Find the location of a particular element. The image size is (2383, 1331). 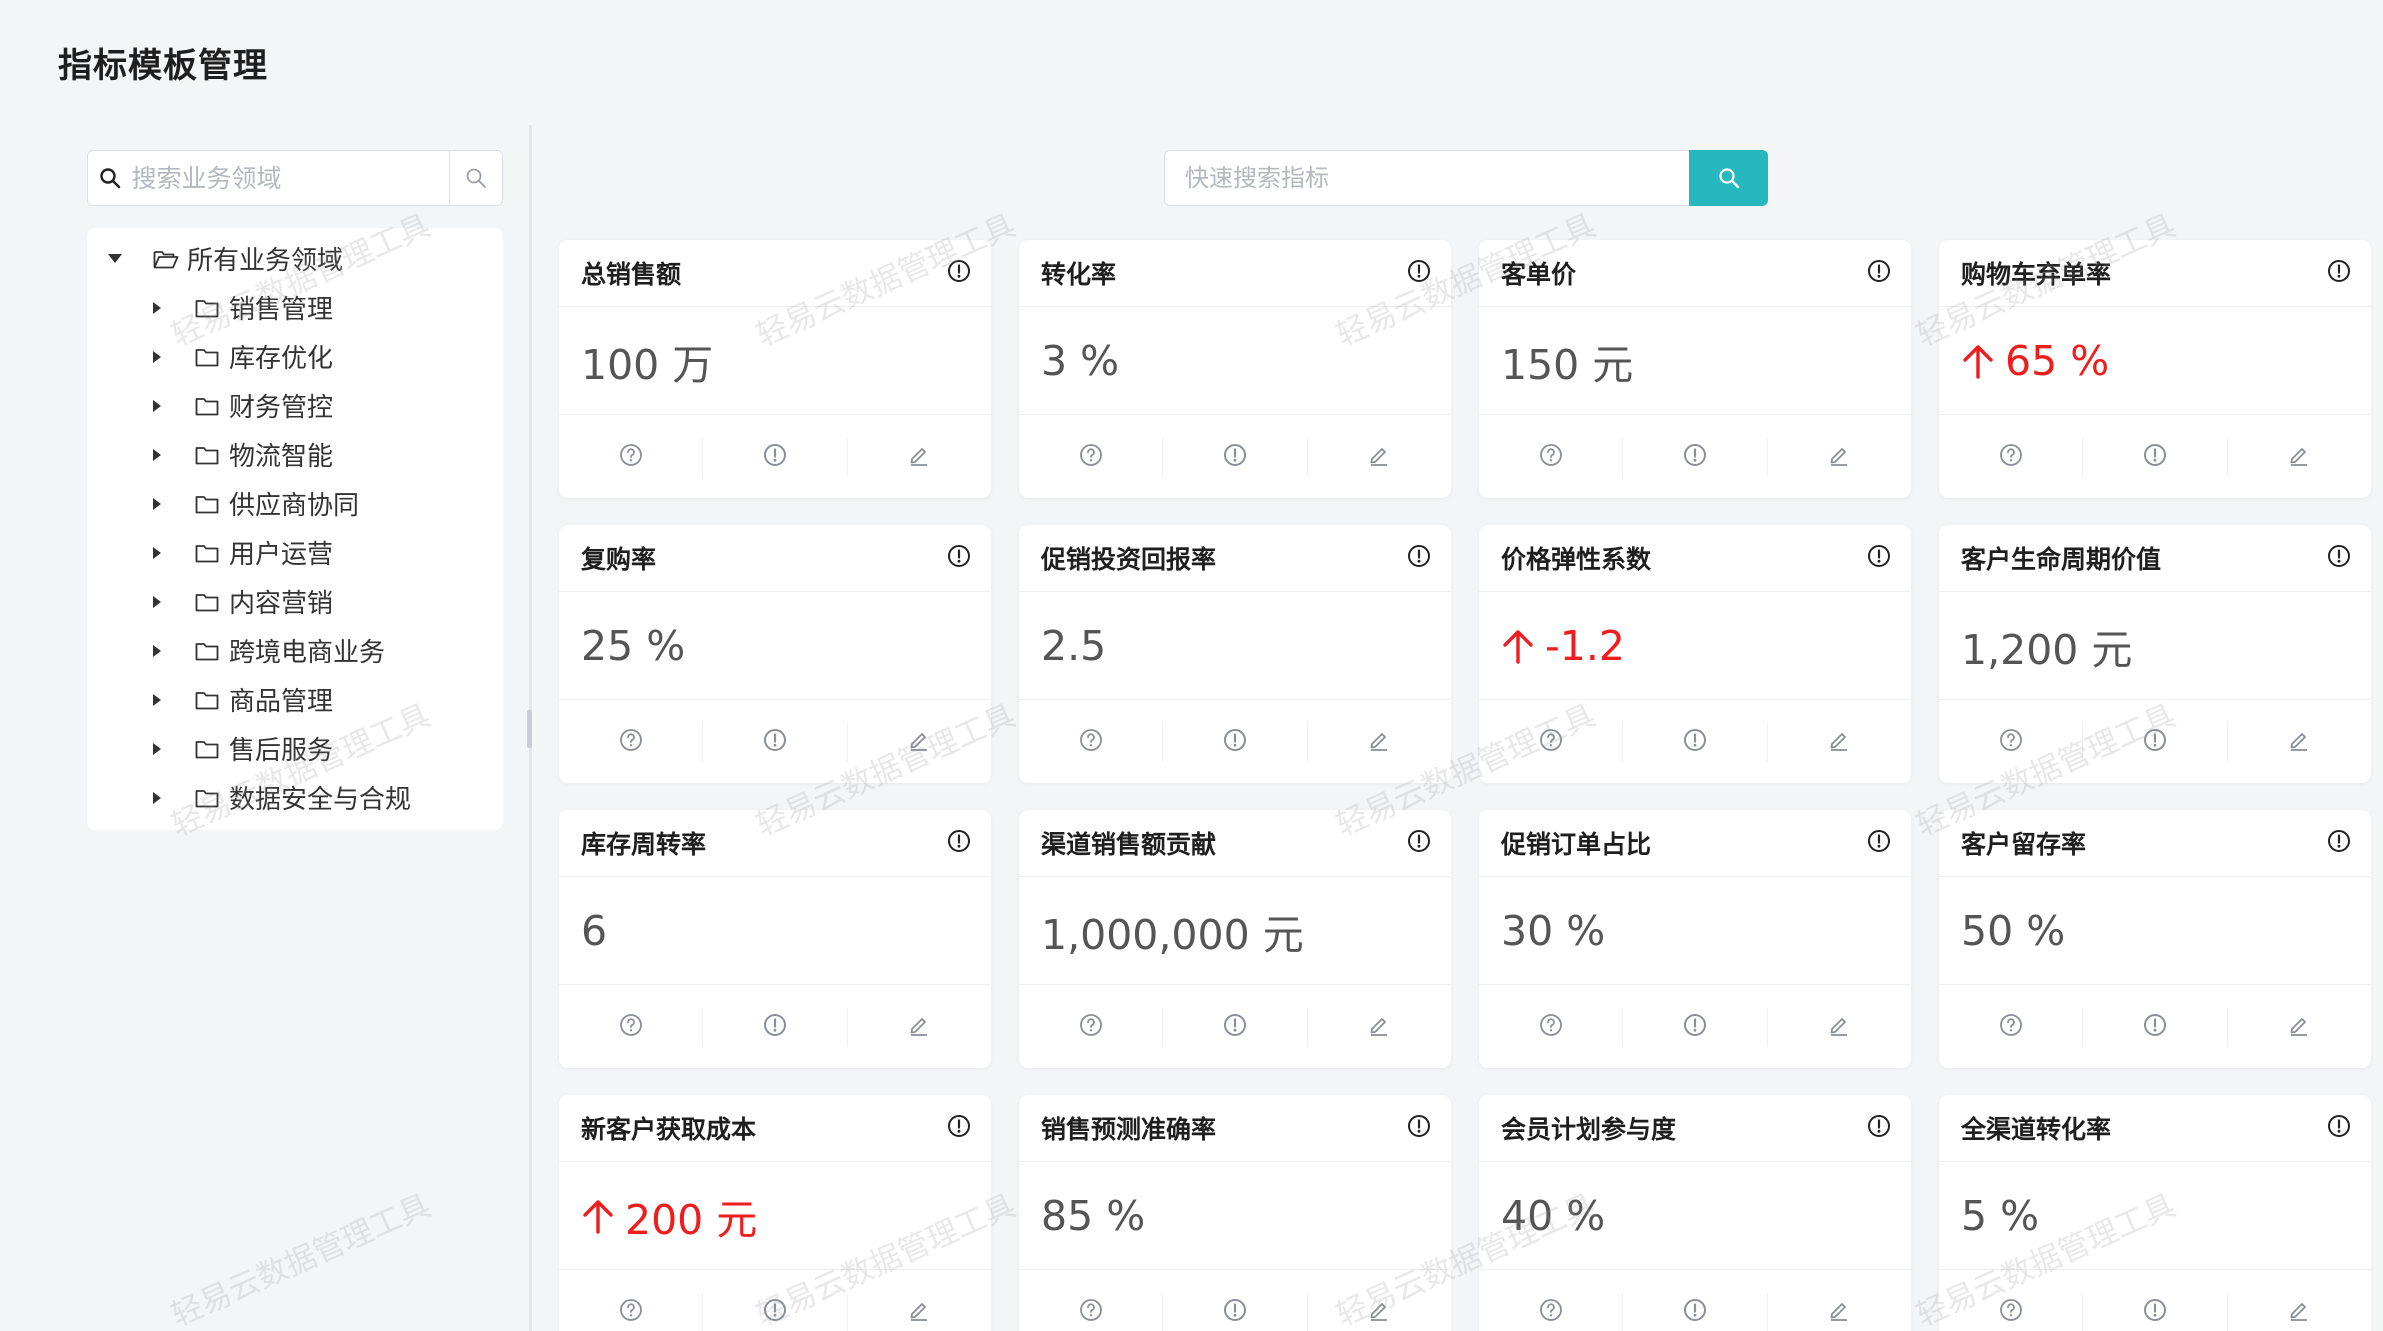

metric-card: 客户生命周期价值 1,200 元 is located at coordinates (2155, 654).